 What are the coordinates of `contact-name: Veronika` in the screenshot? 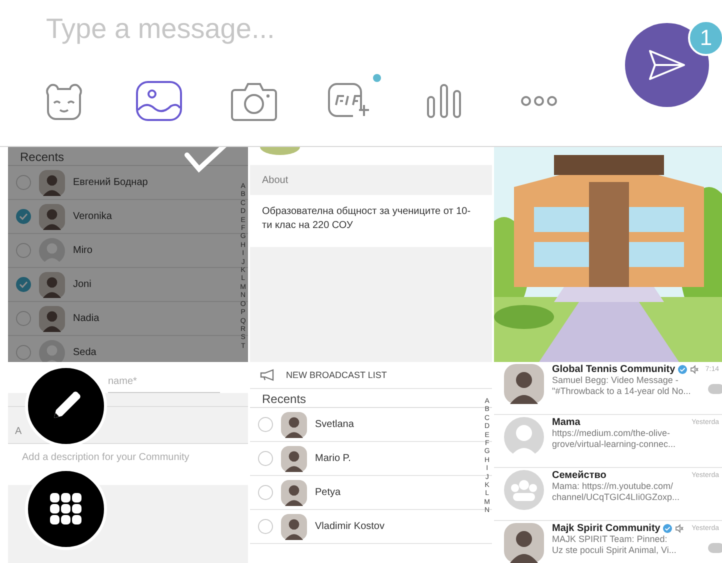 It's located at (92, 216).